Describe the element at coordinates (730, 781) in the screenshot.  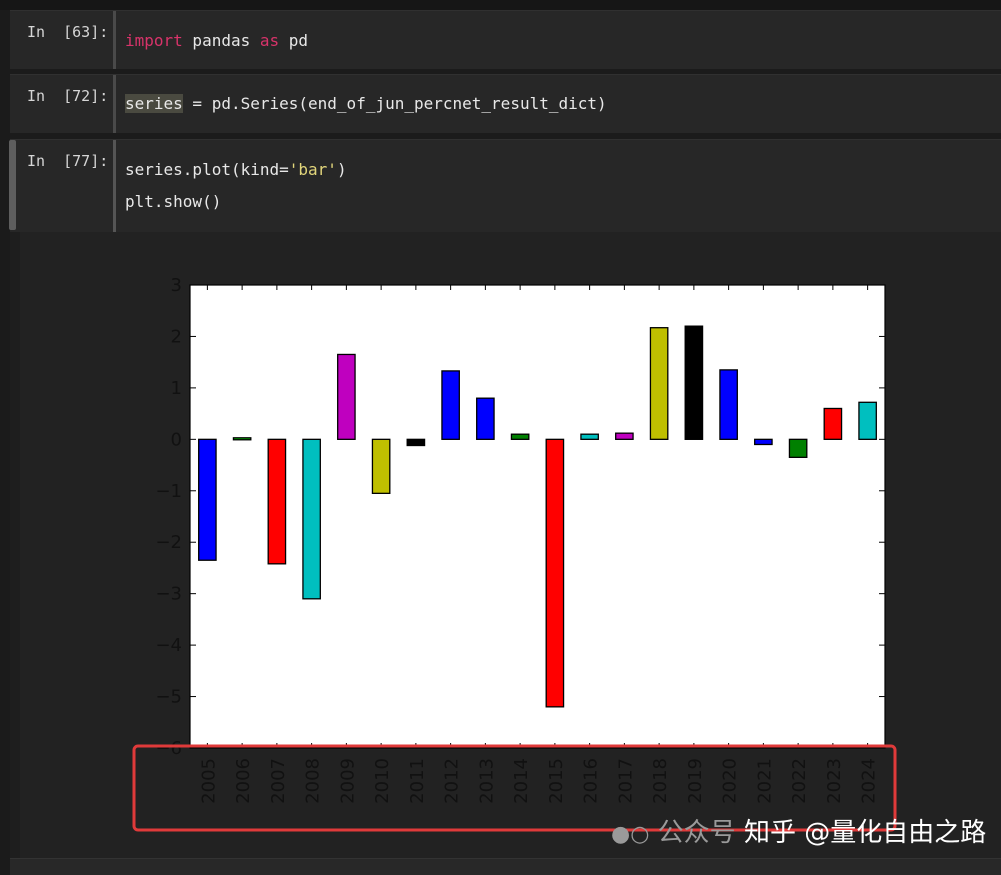
I see `x-tick-label: 2020` at that location.